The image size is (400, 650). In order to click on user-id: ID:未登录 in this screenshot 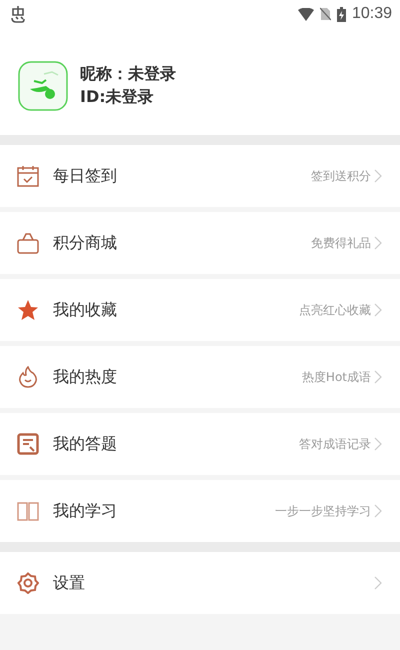, I will do `click(117, 97)`.